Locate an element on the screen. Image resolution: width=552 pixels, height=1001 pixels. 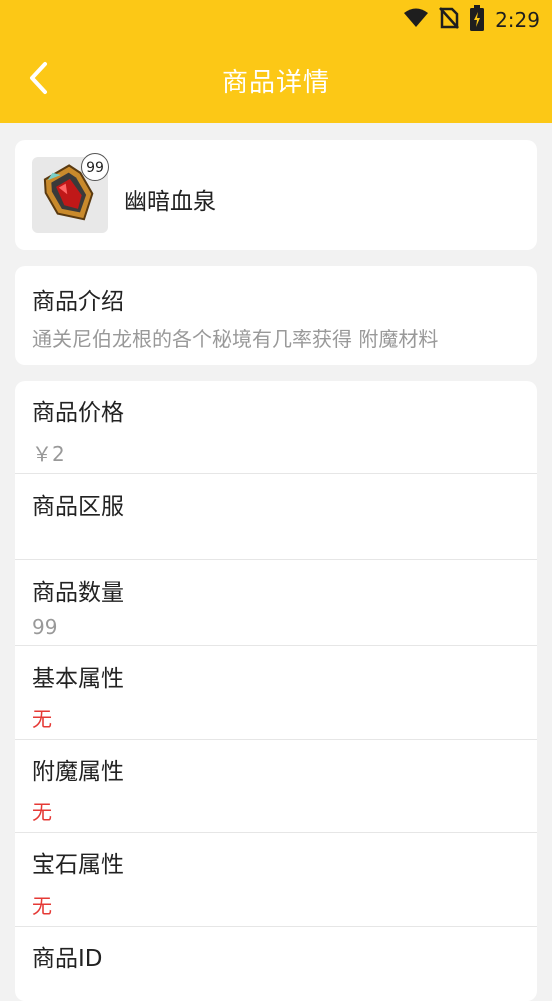
price-value: ￥2 is located at coordinates (48, 454).